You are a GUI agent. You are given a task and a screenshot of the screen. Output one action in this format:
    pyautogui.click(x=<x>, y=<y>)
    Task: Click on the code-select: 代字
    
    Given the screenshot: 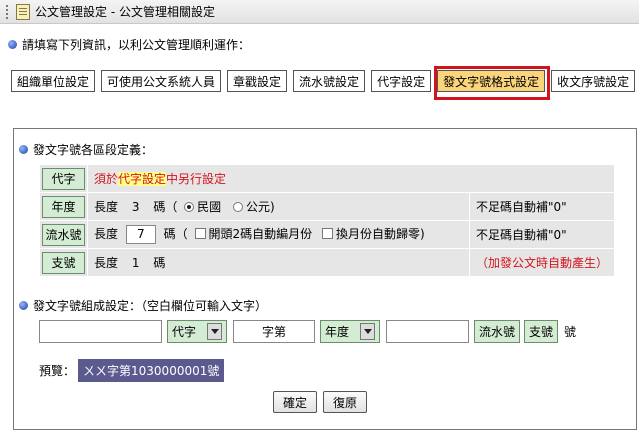 What is the action you would take?
    pyautogui.click(x=197, y=331)
    